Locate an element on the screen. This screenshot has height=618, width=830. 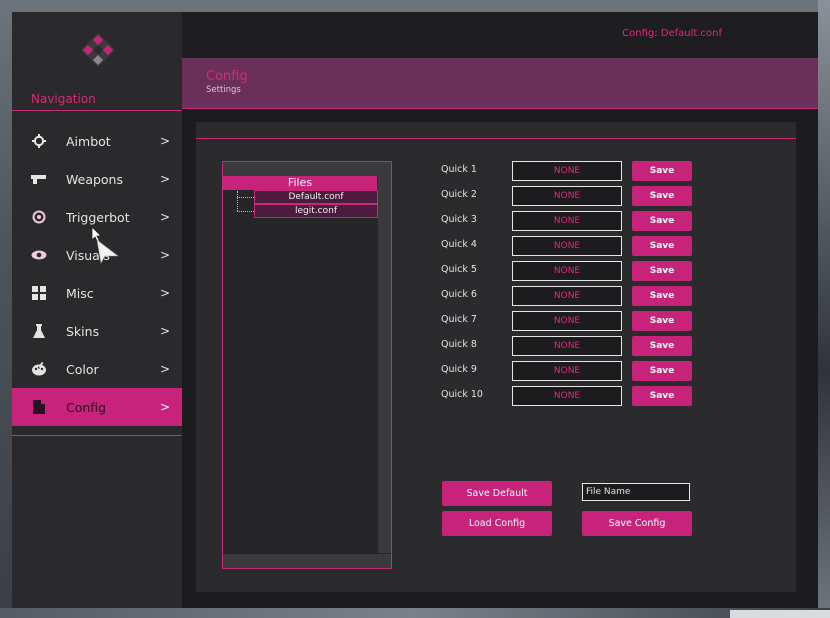
navigation-title: Navigation is located at coordinates (63, 99).